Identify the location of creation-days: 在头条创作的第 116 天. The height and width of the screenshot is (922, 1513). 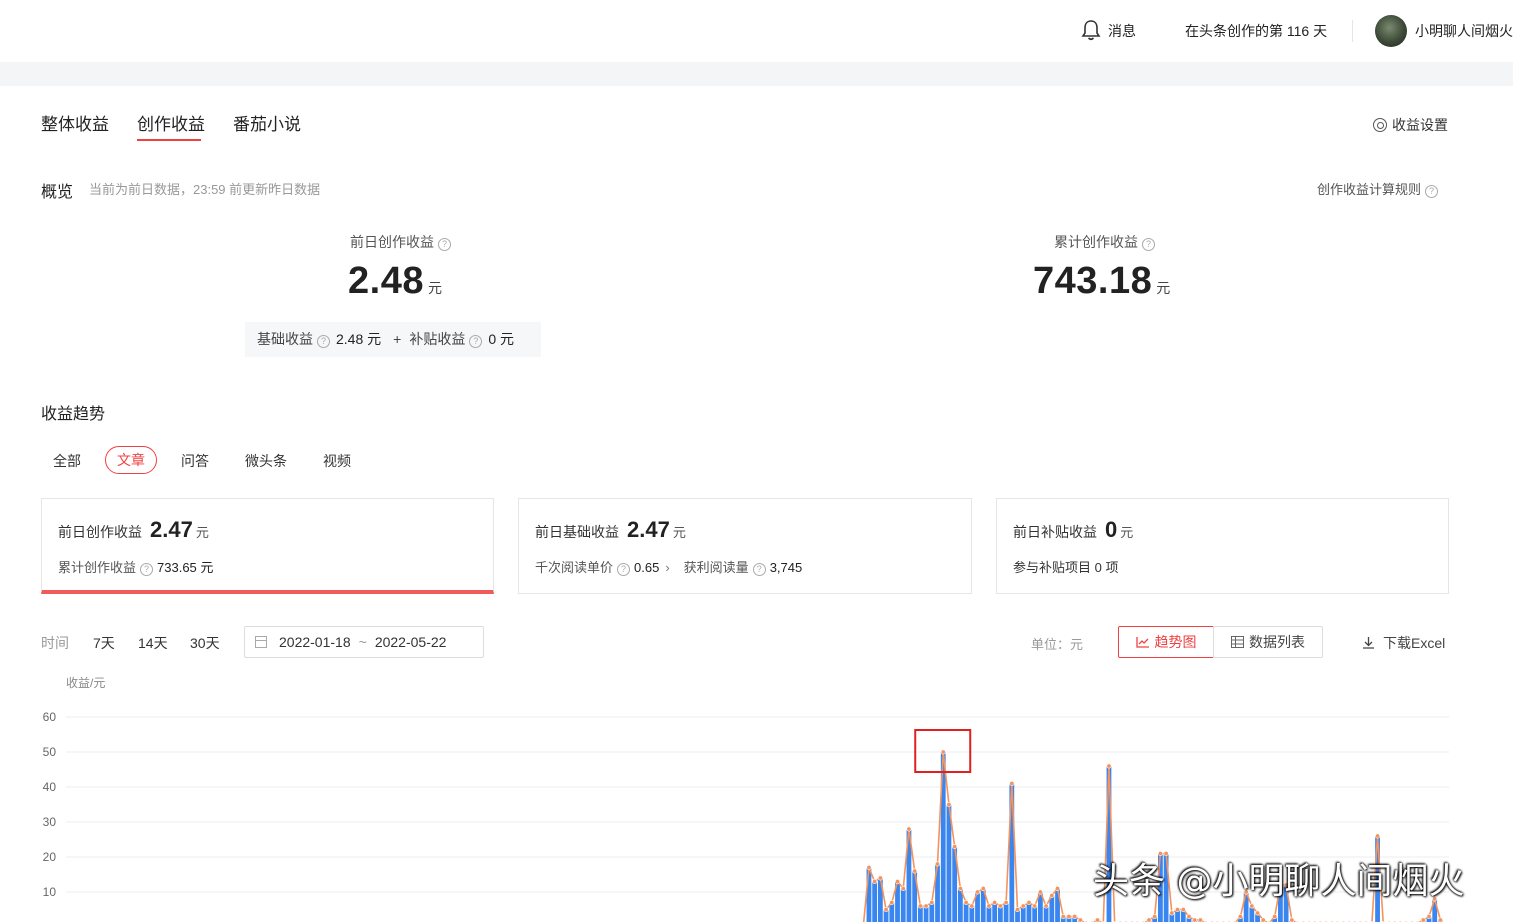
(1256, 31).